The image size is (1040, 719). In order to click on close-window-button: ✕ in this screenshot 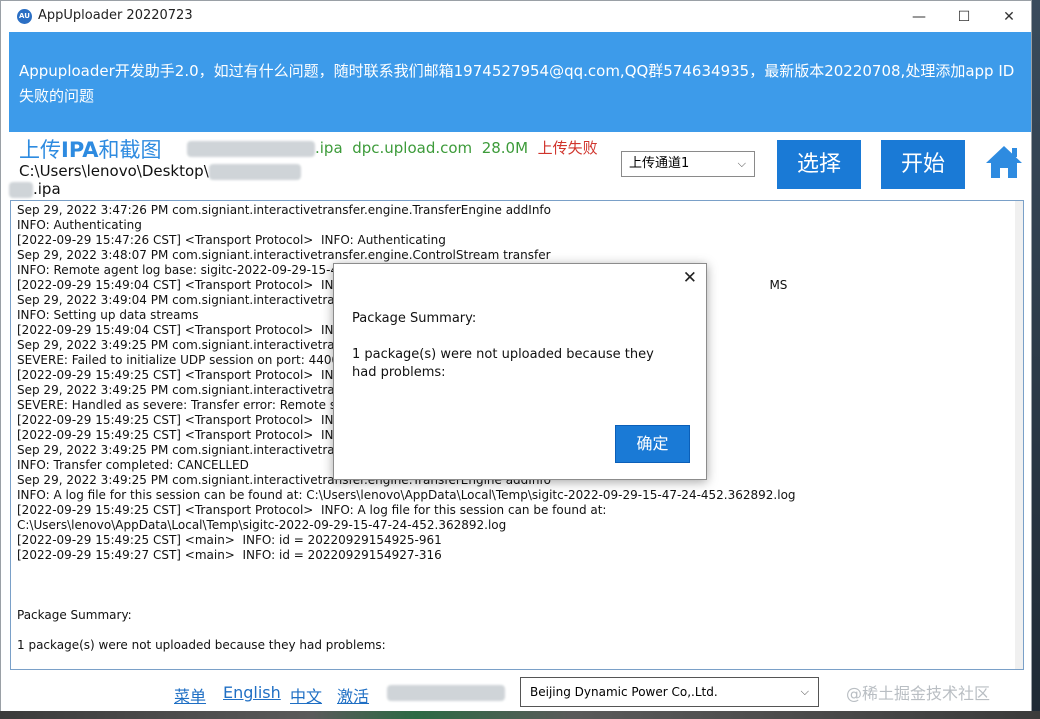, I will do `click(1009, 17)`.